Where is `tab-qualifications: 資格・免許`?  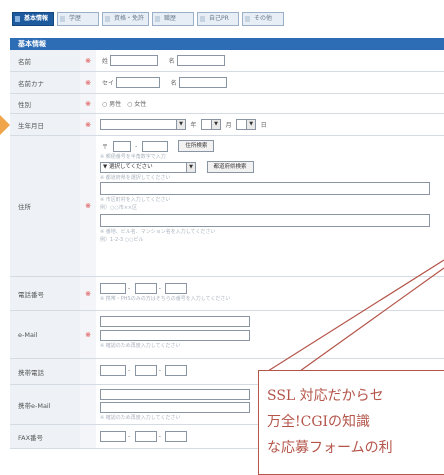
tab-qualifications: 資格・免許 is located at coordinates (126, 19).